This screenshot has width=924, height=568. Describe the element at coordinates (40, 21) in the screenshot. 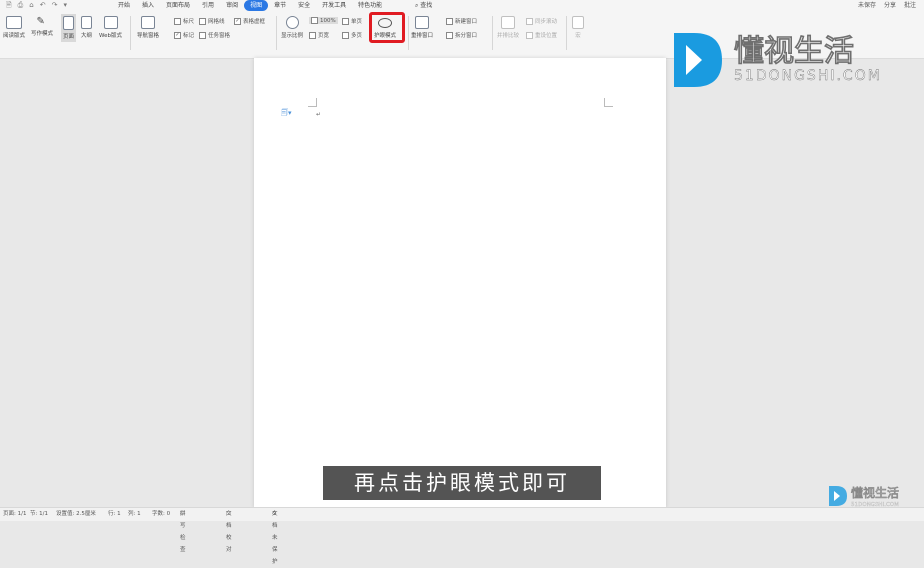

I see `pen-icon: ✎` at that location.